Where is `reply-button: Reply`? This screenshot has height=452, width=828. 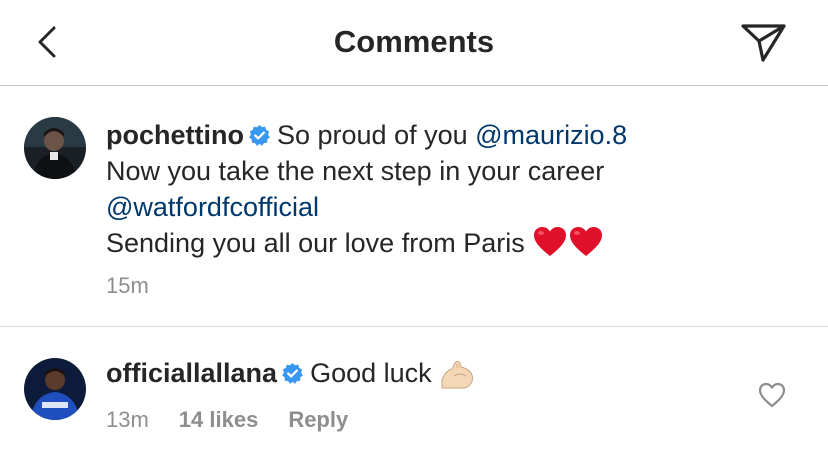
reply-button: Reply is located at coordinates (318, 419).